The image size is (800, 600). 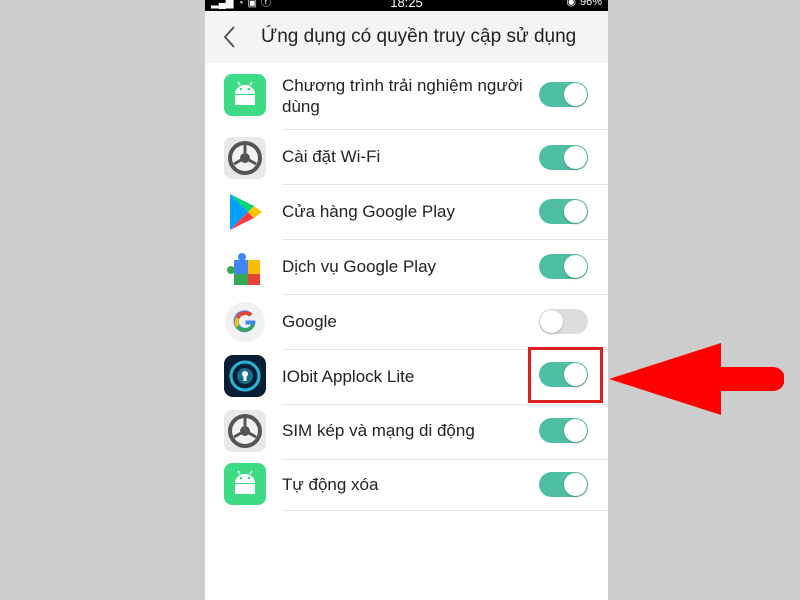 What do you see at coordinates (245, 376) in the screenshot?
I see `iobit-applock-icon` at bounding box center [245, 376].